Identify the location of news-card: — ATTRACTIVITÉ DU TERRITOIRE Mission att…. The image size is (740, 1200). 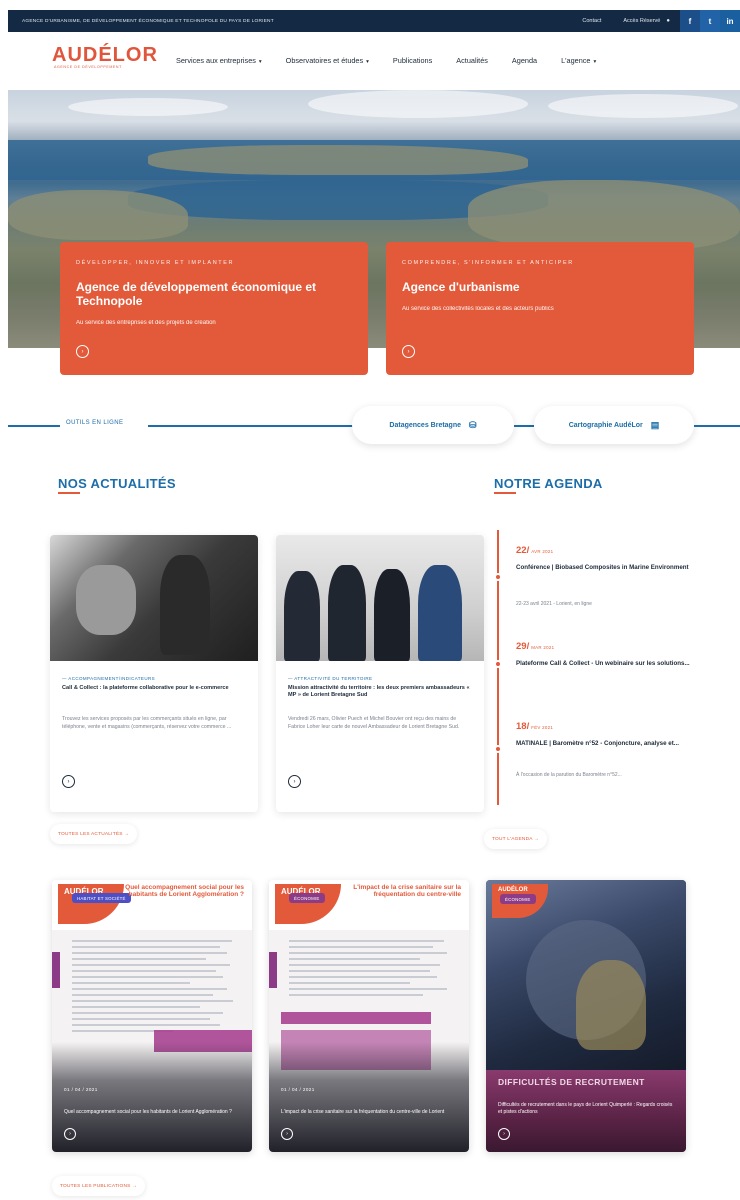
(380, 673).